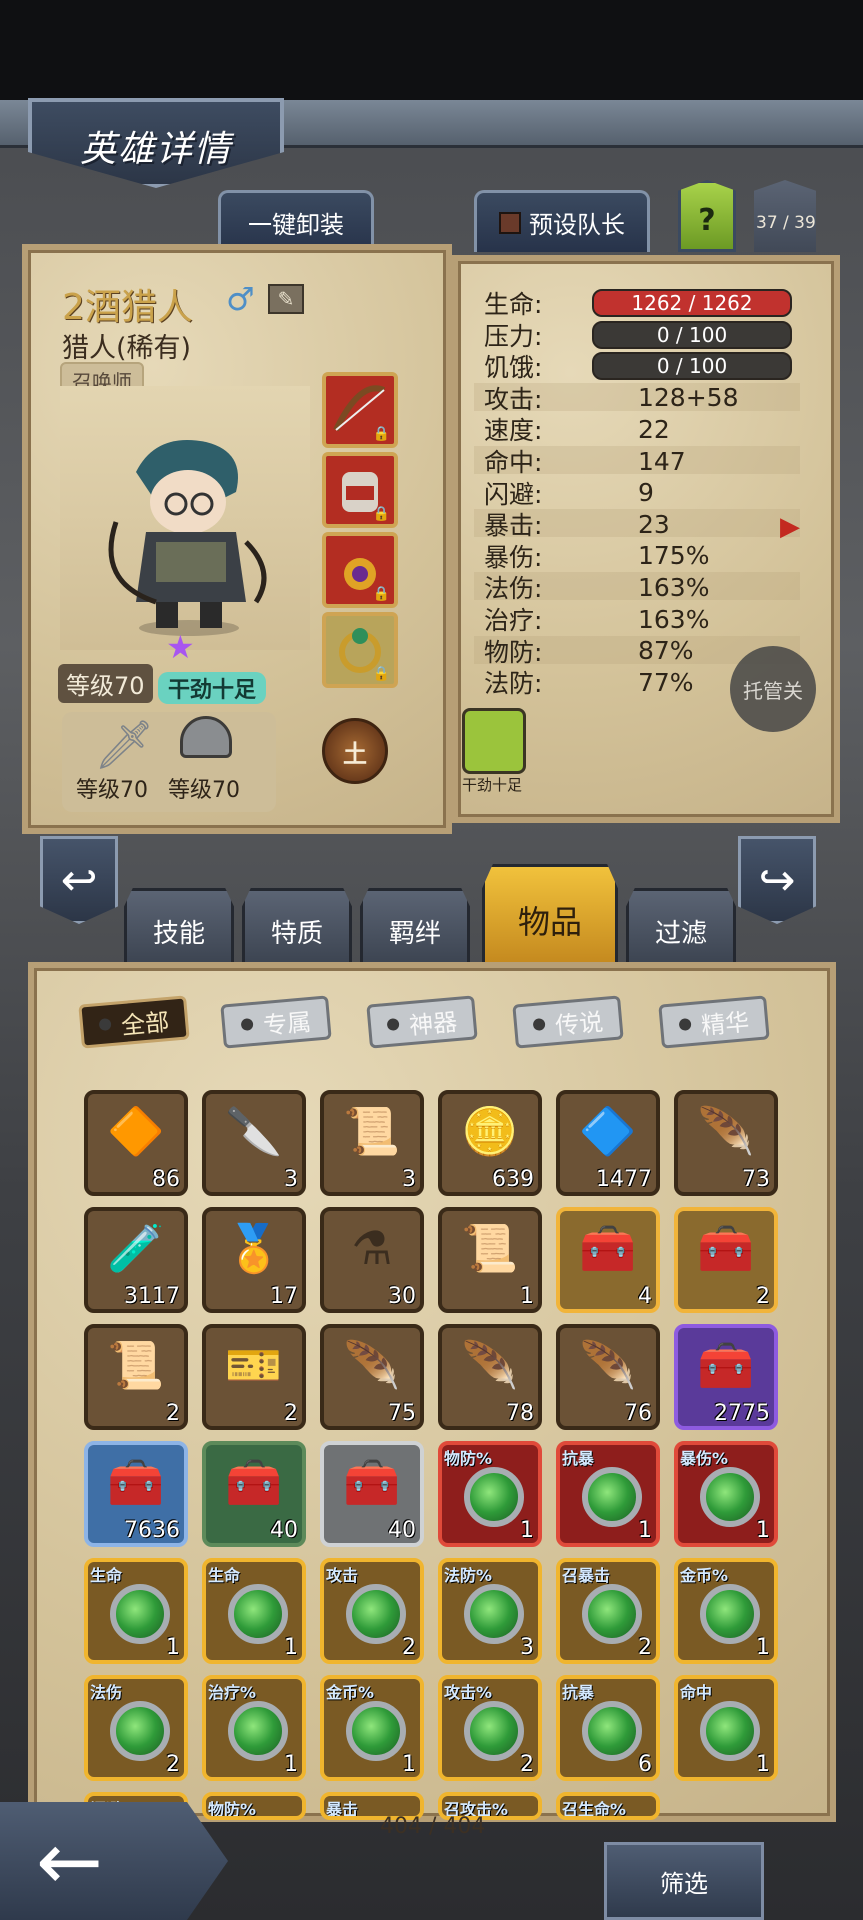  What do you see at coordinates (355, 751) in the screenshot?
I see `element-earth-icon: 土` at bounding box center [355, 751].